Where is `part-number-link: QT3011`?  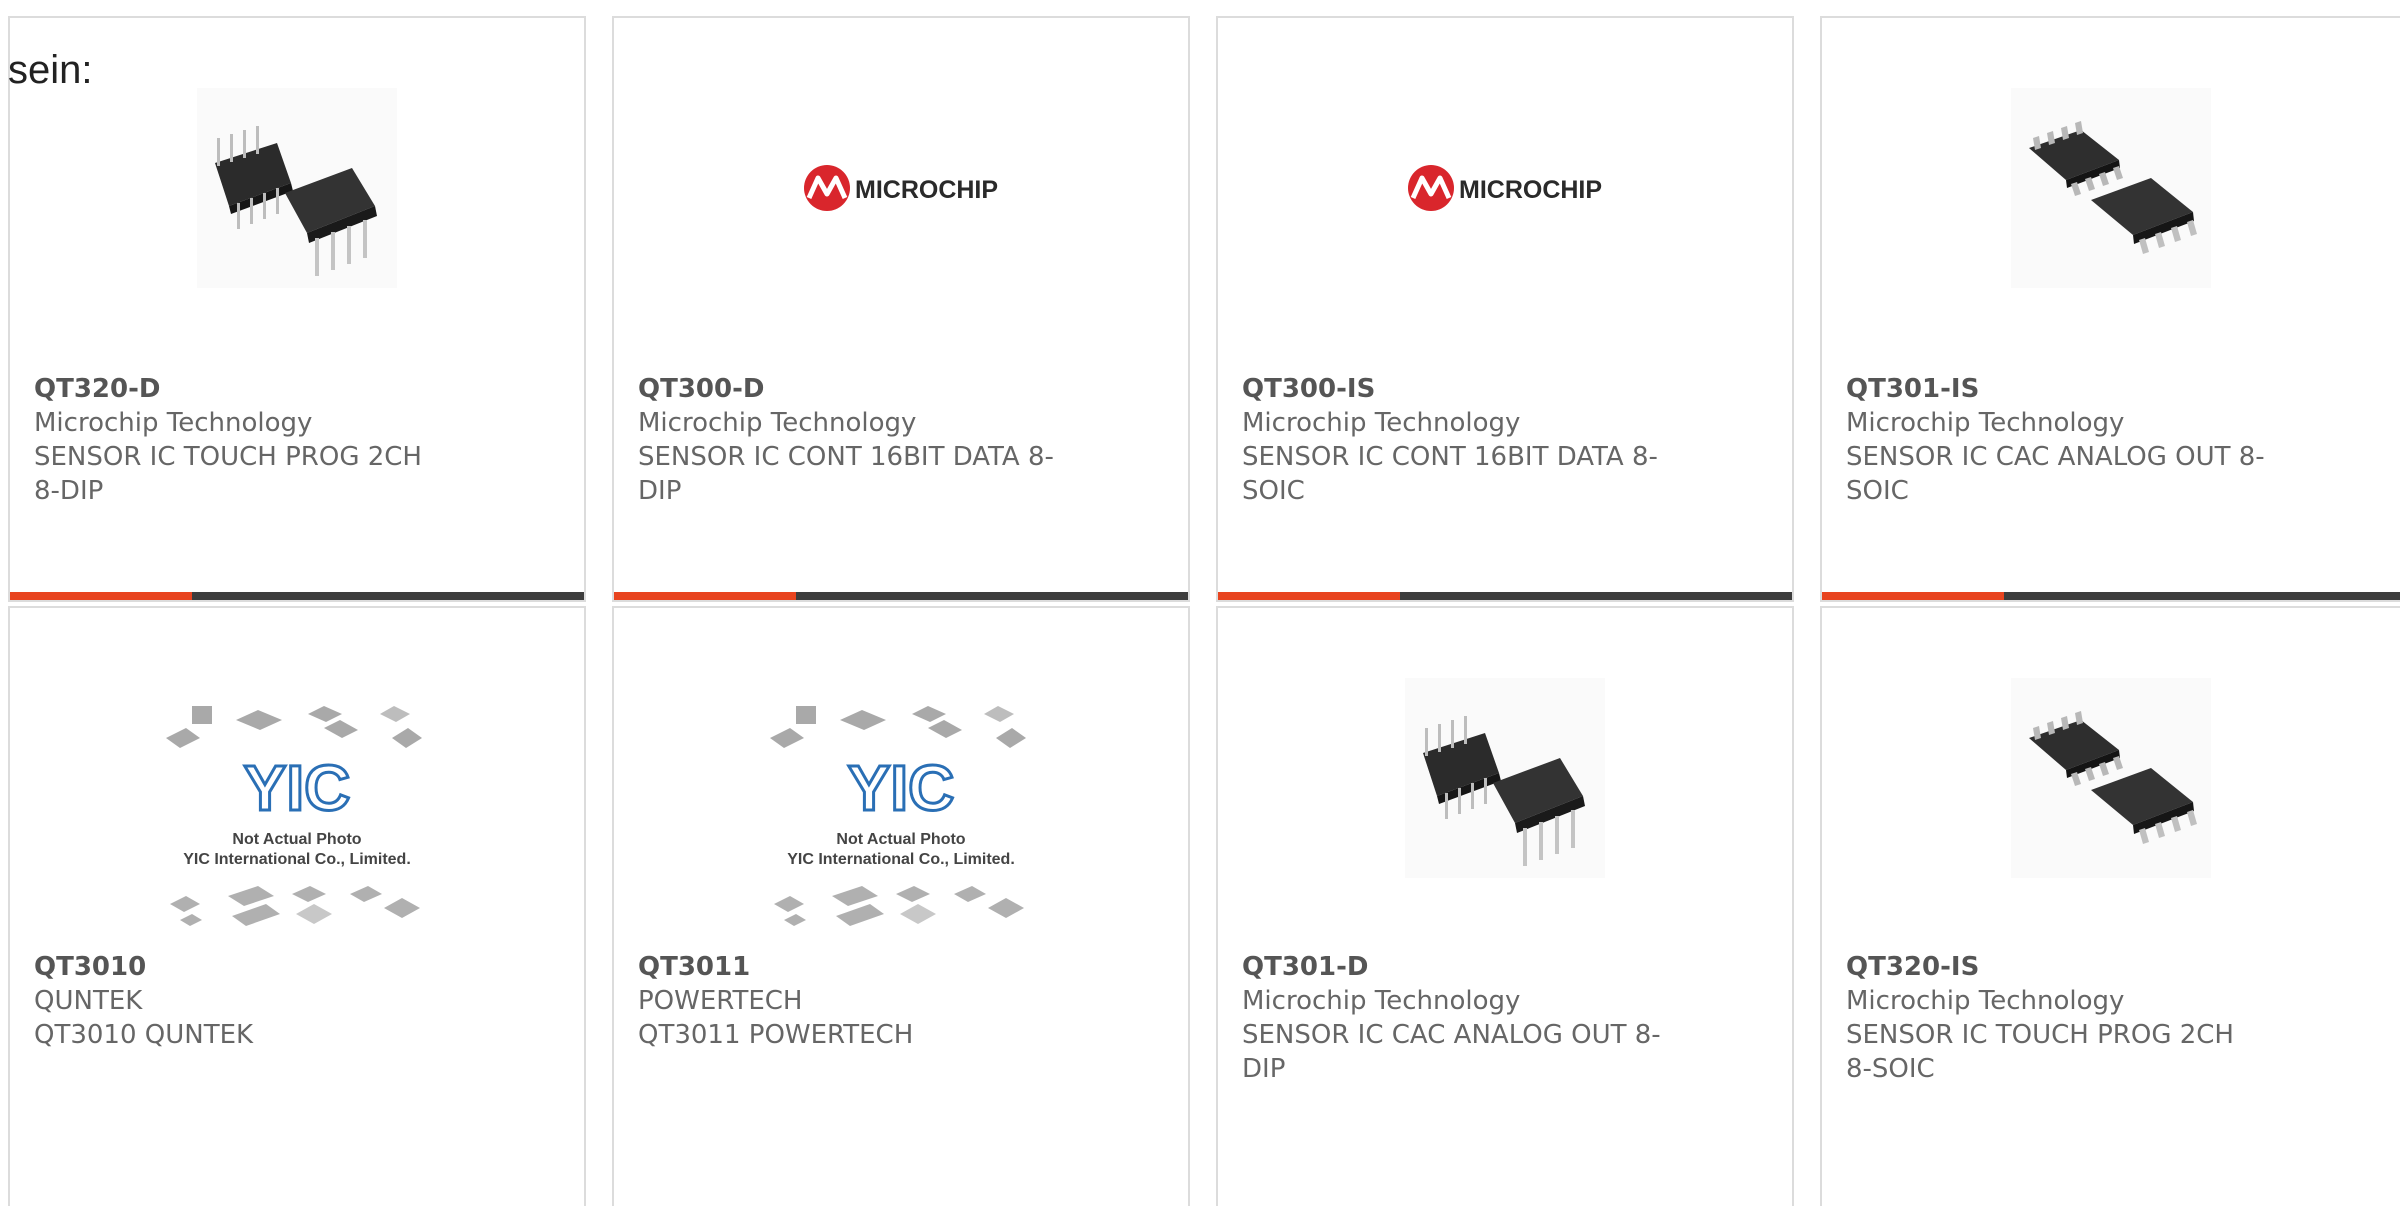
part-number-link: QT3011 is located at coordinates (848, 967).